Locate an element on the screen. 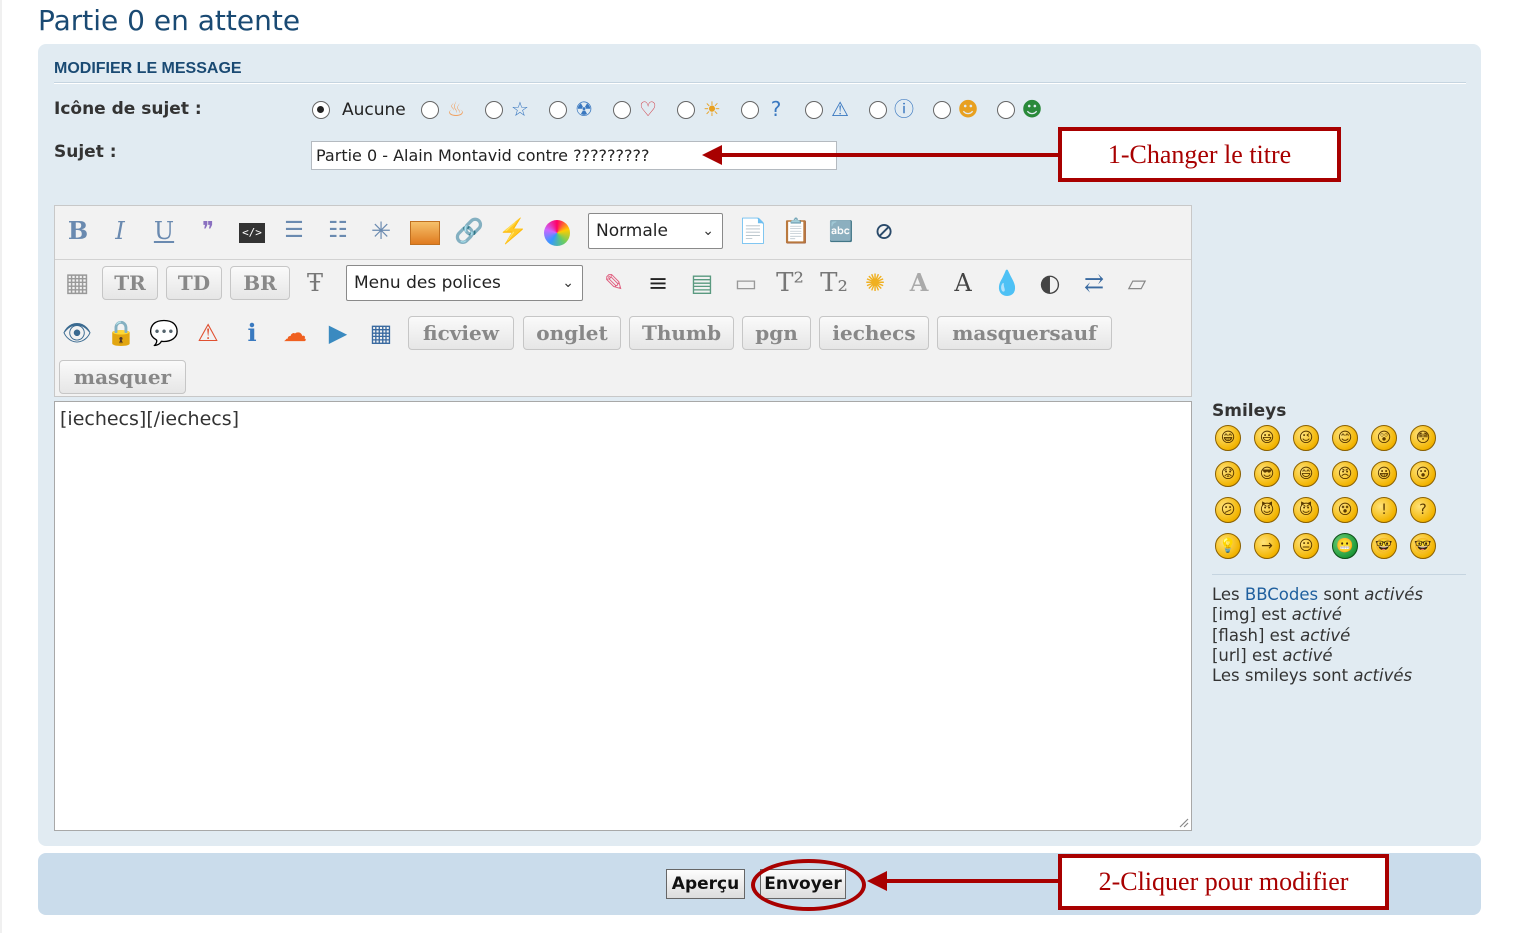 The height and width of the screenshot is (935, 1520). font-family-value: Menu des polices is located at coordinates (427, 283).